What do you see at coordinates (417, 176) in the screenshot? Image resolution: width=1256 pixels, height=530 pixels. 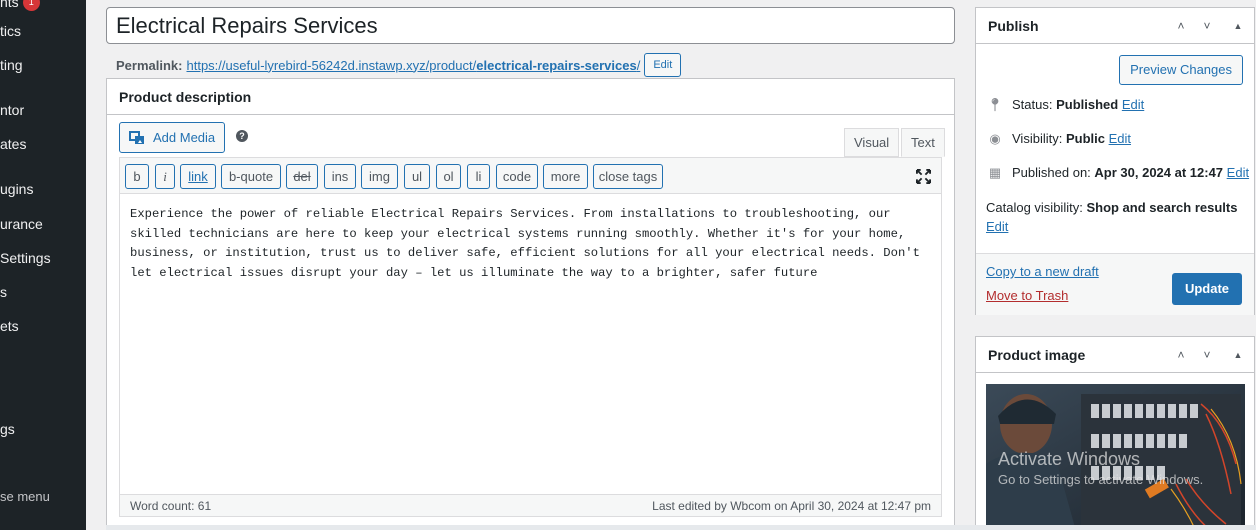 I see `quicktag-ul-button: ul` at bounding box center [417, 176].